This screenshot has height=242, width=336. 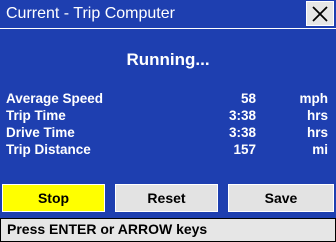 What do you see at coordinates (90, 13) in the screenshot?
I see `window-title: Current - Trip Computer` at bounding box center [90, 13].